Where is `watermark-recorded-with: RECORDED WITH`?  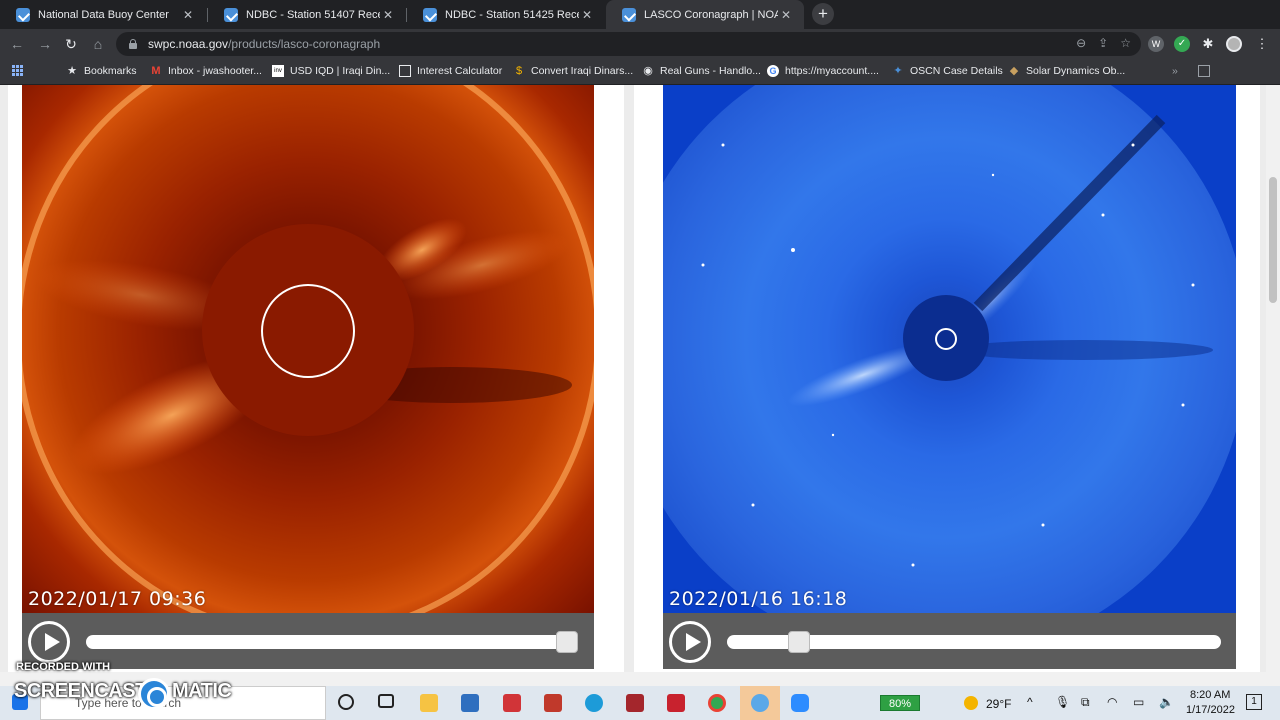 watermark-recorded-with: RECORDED WITH is located at coordinates (63, 667).